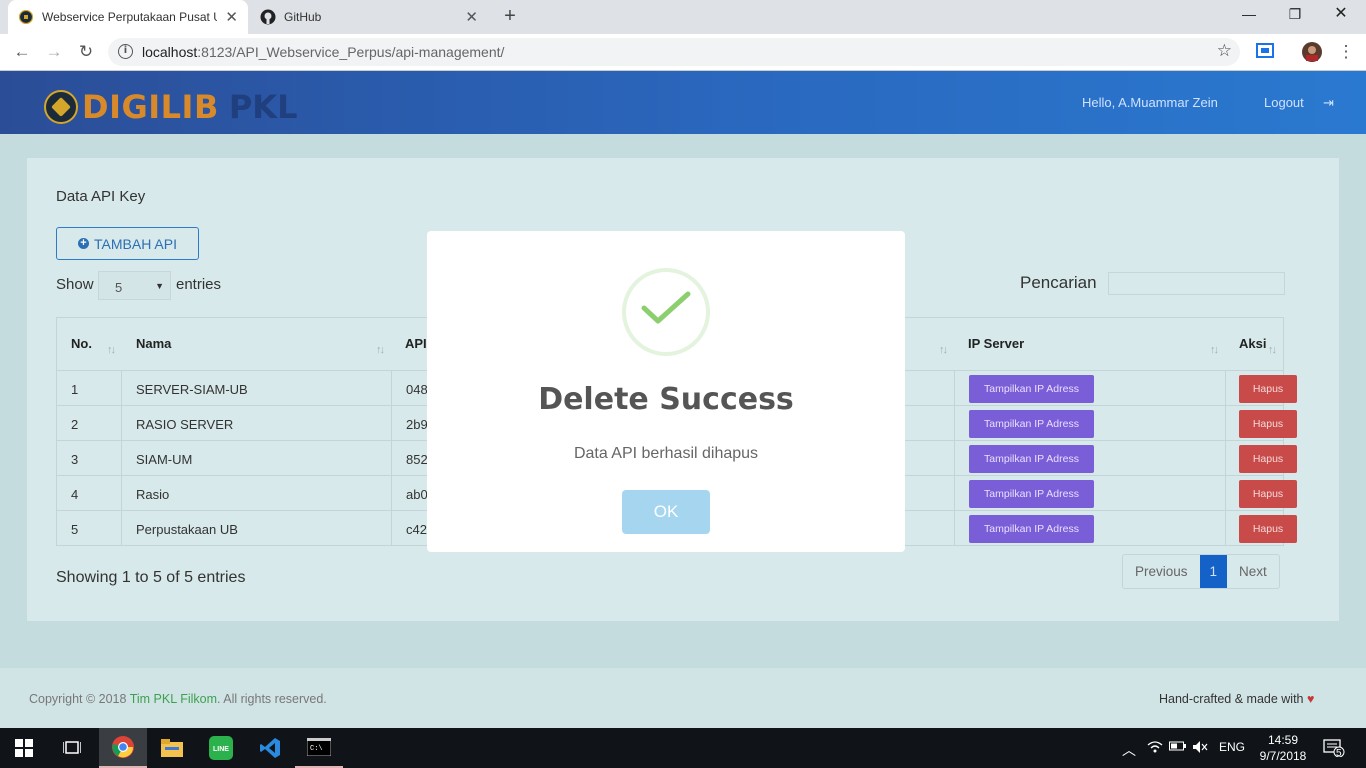  Describe the element at coordinates (83, 243) in the screenshot. I see `plus-circle-icon: +` at that location.